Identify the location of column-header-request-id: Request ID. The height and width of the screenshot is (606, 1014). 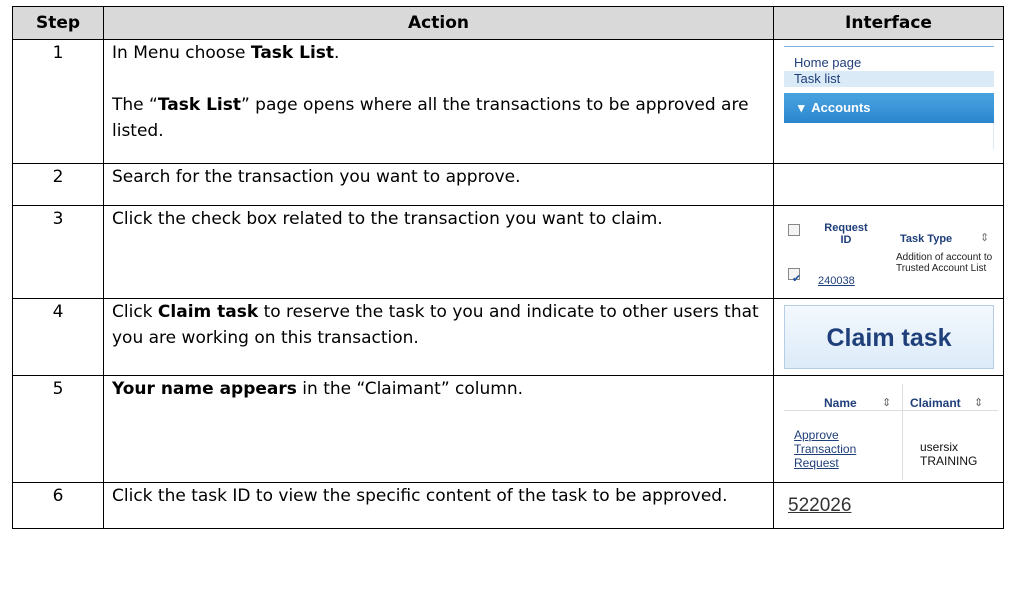
(846, 234).